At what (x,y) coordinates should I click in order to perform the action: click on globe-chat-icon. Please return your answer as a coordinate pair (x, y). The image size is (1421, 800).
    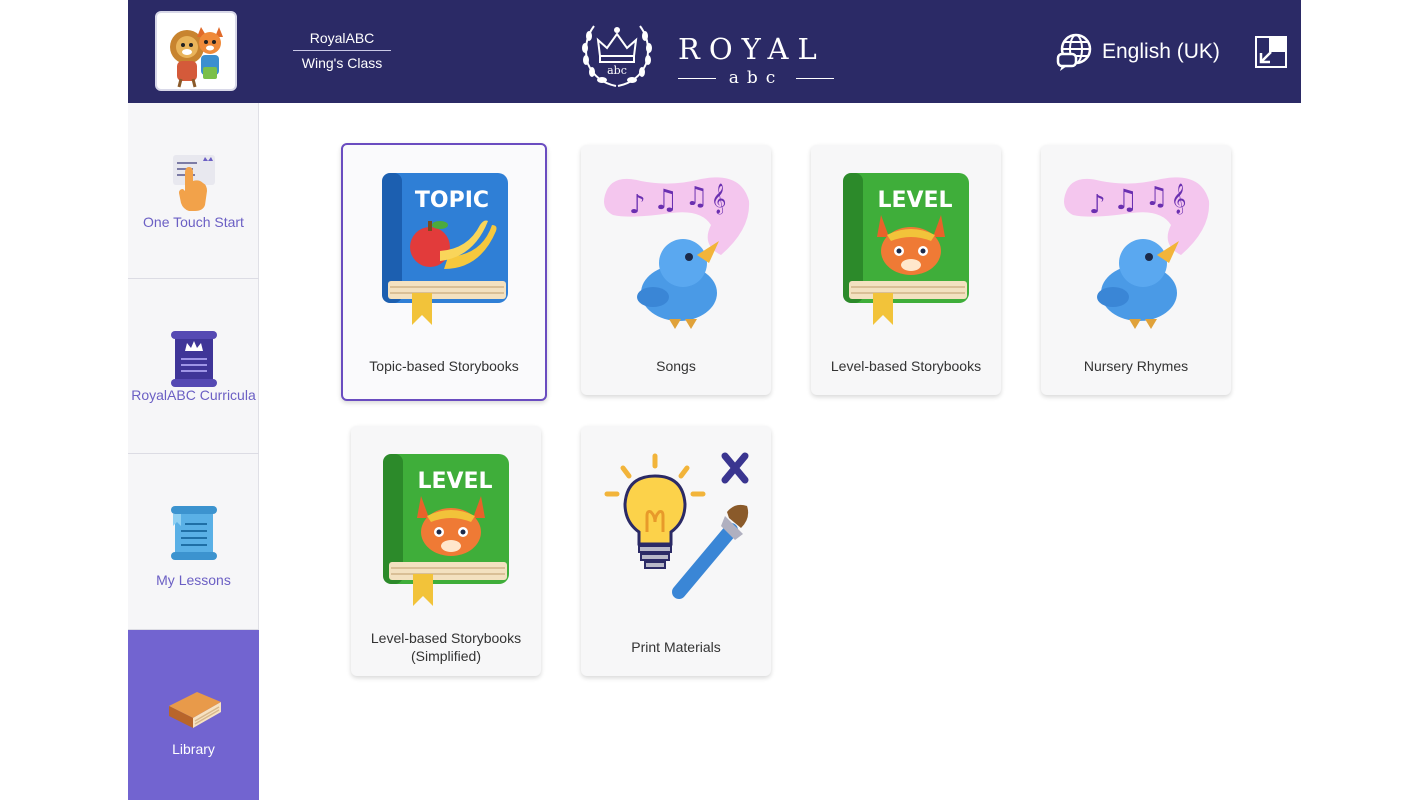
    Looking at the image, I should click on (1074, 52).